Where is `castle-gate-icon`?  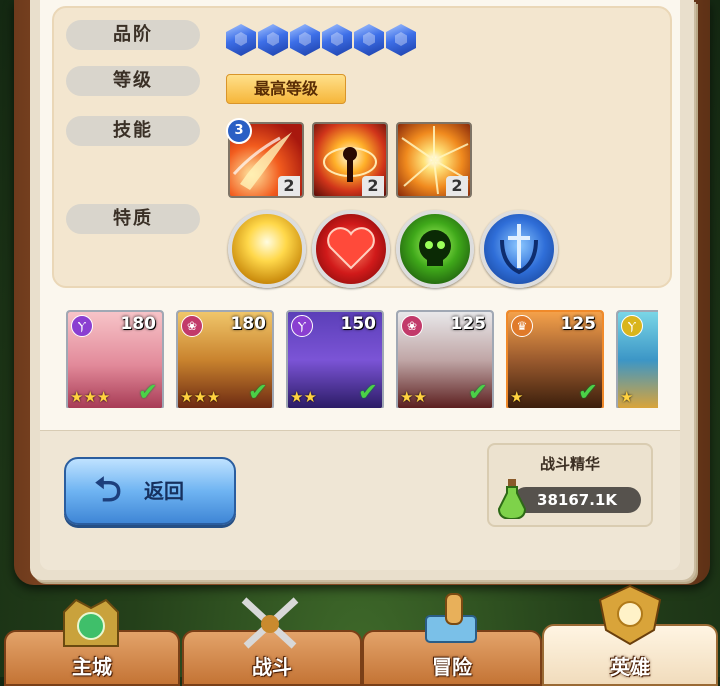
castle-gate-icon is located at coordinates (91, 622).